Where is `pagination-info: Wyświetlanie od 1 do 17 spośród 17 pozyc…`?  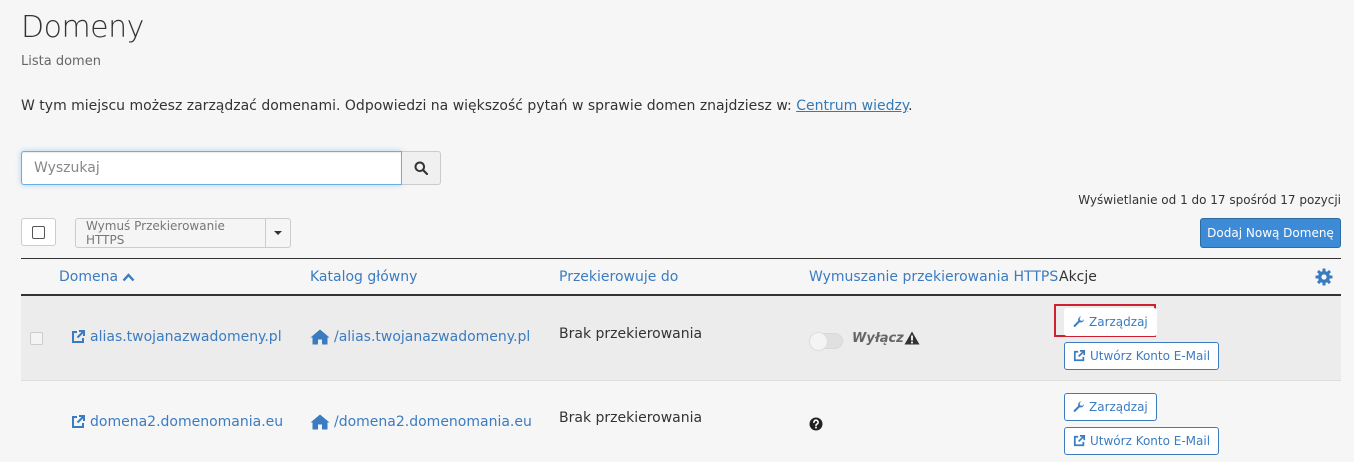
pagination-info: Wyświetlanie od 1 do 17 spośród 17 pozyc… is located at coordinates (1209, 200).